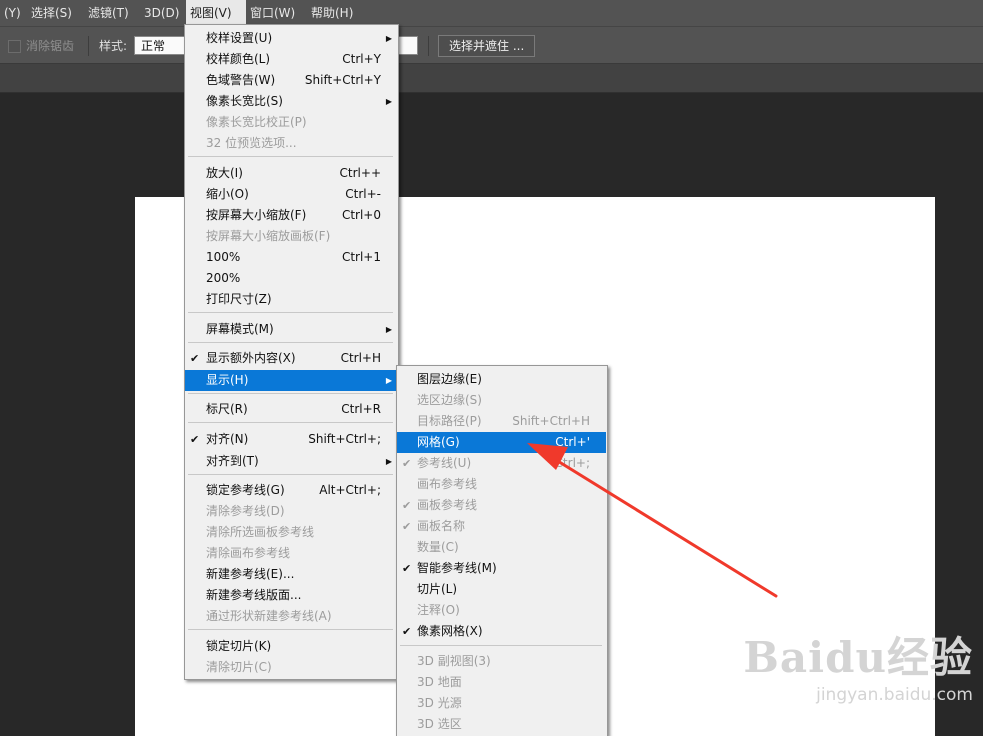 Image resolution: width=983 pixels, height=736 pixels. Describe the element at coordinates (547, 456) in the screenshot. I see `arrow-head` at that location.